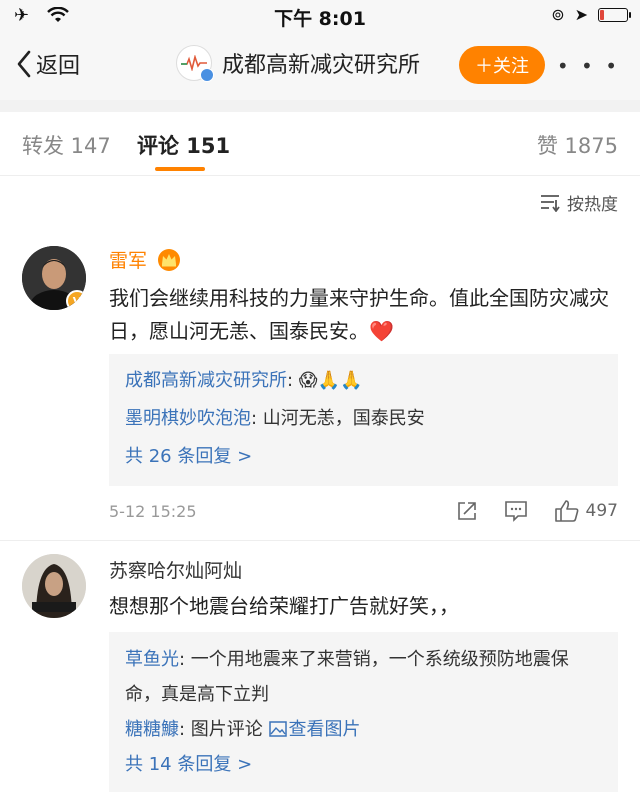 This screenshot has width=640, height=792. Describe the element at coordinates (537, 511) in the screenshot. I see `comment-actions: 497` at that location.